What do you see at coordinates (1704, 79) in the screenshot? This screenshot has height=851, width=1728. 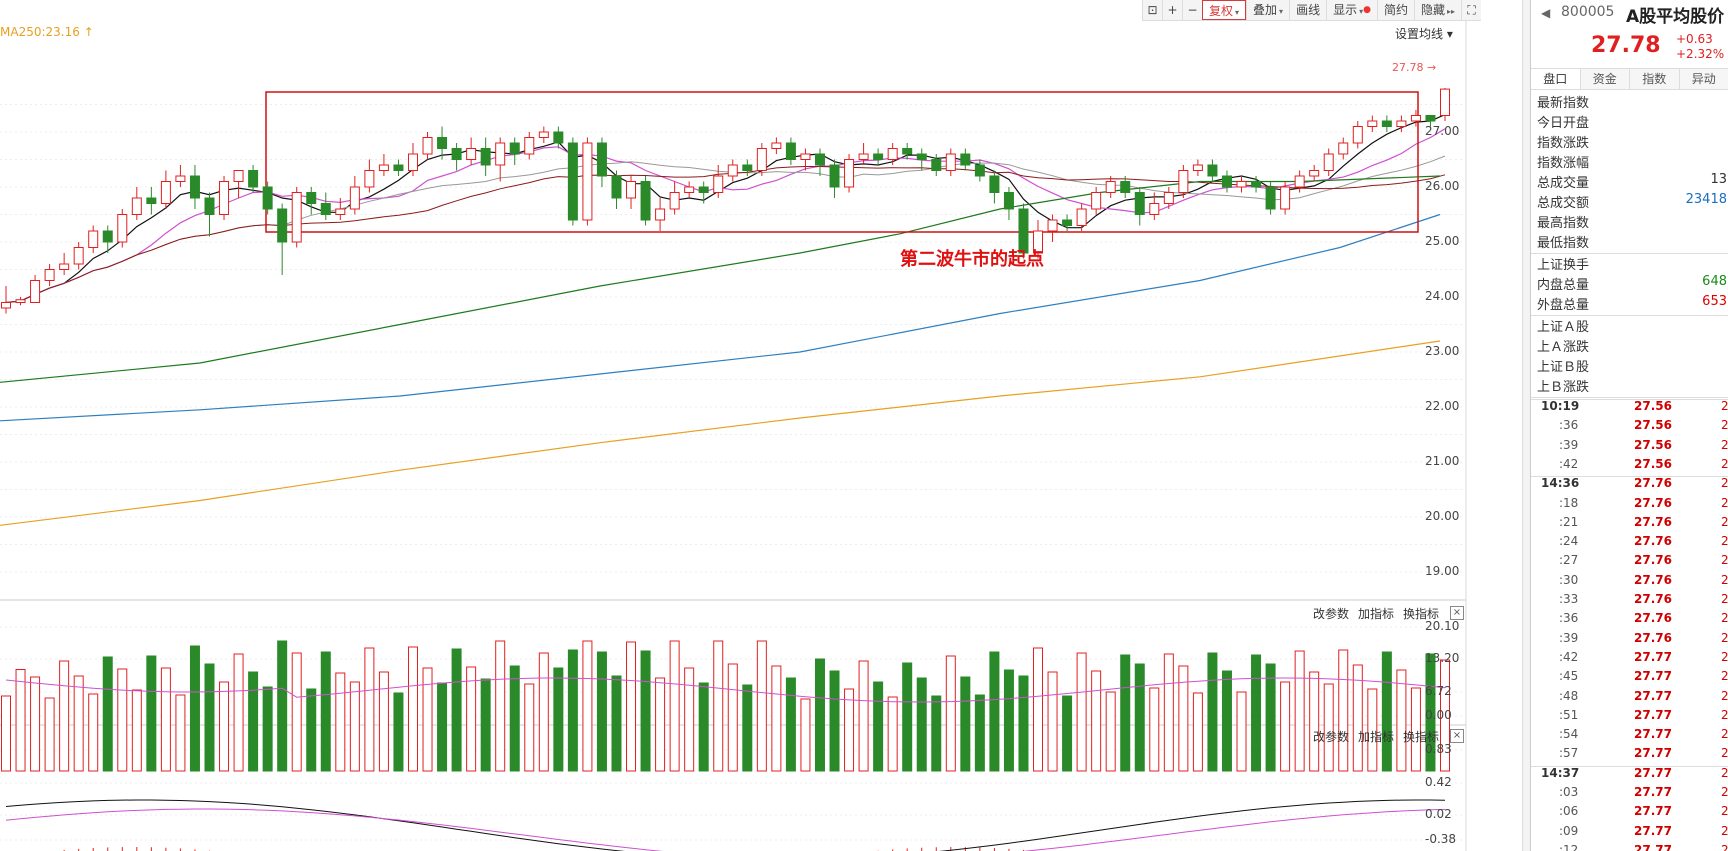 I see `tab-movement: 异动` at bounding box center [1704, 79].